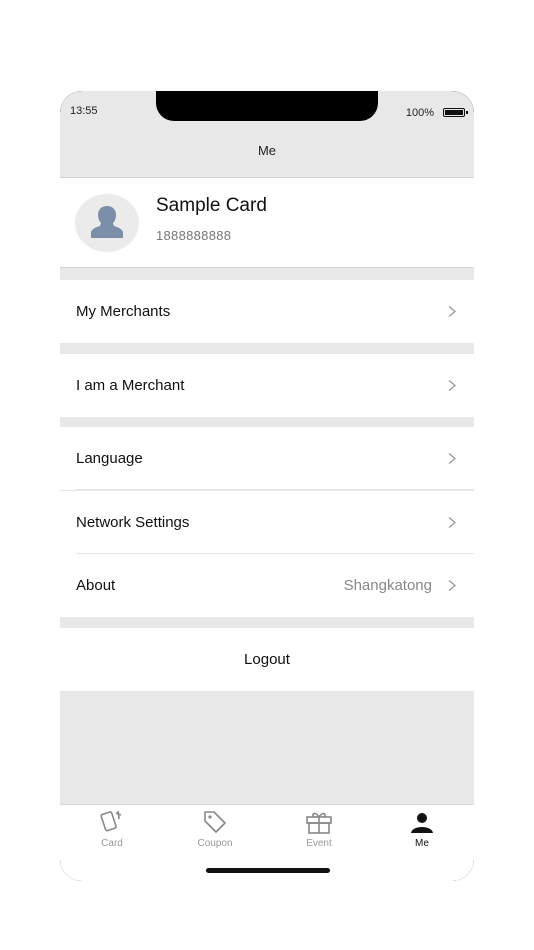 The height and width of the screenshot is (950, 534). Describe the element at coordinates (267, 311) in the screenshot. I see `menu-item-my-merchants: My Merchants` at that location.